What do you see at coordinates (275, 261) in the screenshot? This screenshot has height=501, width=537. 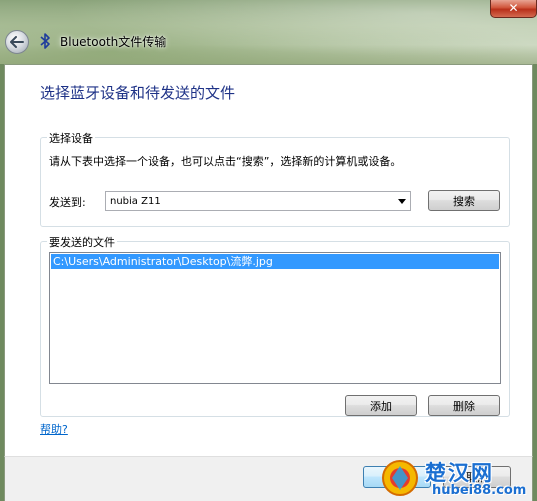 I see `list-item: C:\Users\Administrator\Desktop\流弊.jpg` at bounding box center [275, 261].